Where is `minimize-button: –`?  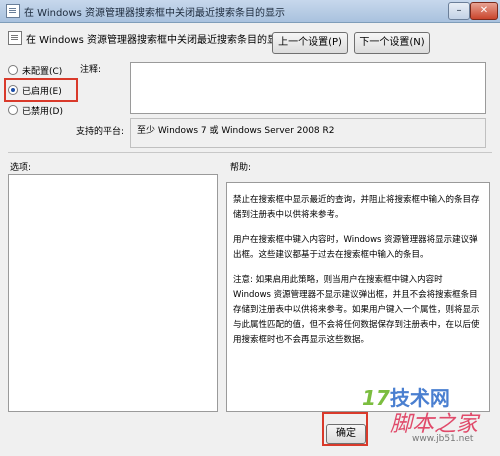 minimize-button: – is located at coordinates (459, 11).